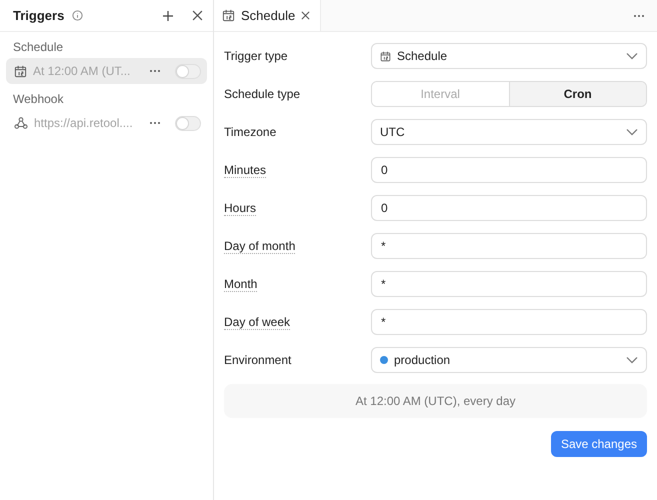 This screenshot has height=500, width=657. Describe the element at coordinates (250, 132) in the screenshot. I see `field-label: Timezone` at that location.